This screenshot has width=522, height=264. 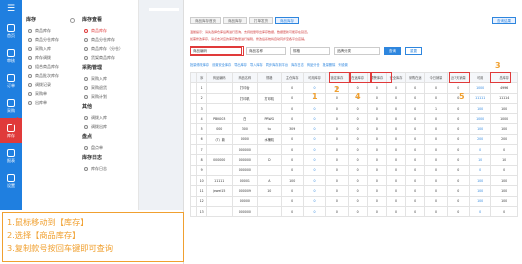 I want to click on table-header-cell: 今日销量, so click(x=436, y=77).